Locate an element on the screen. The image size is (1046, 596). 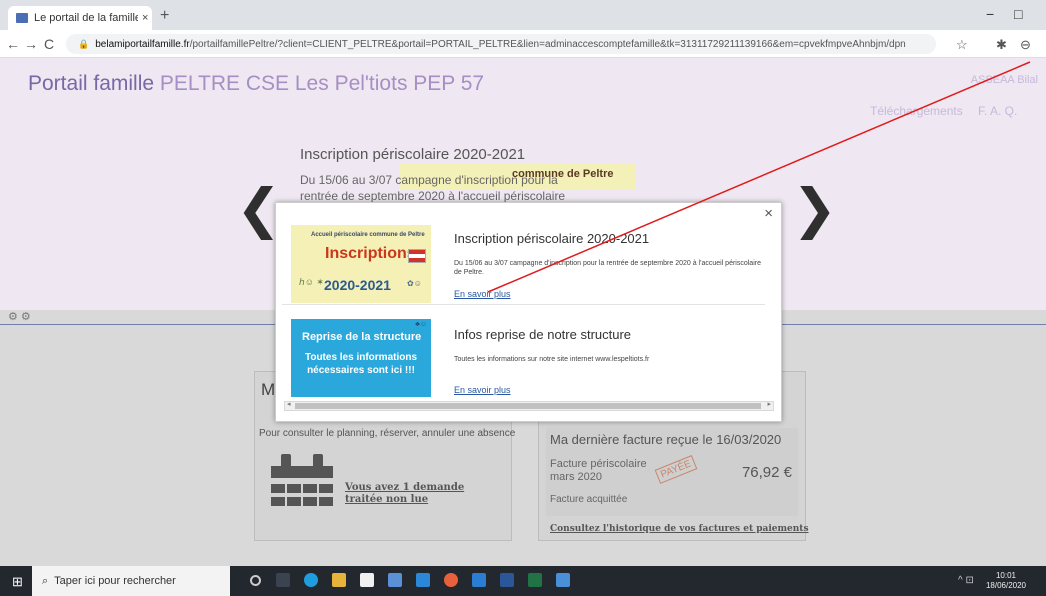
mail-icon is located at coordinates (395, 580).